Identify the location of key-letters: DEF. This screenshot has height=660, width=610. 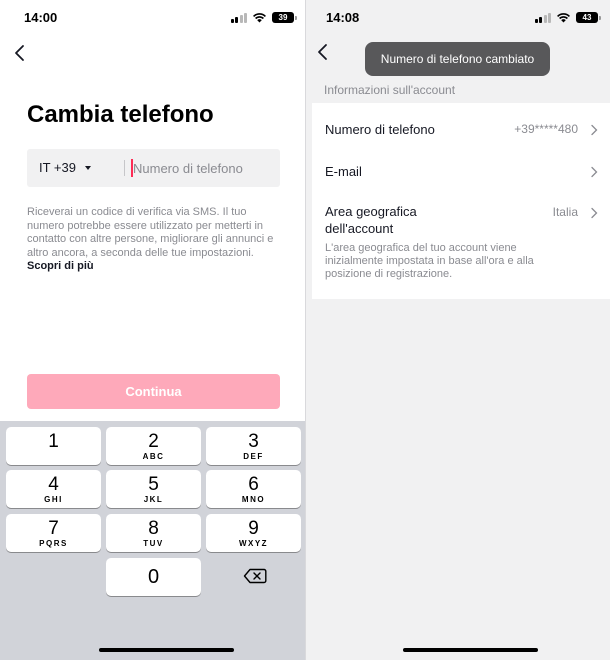
(253, 456).